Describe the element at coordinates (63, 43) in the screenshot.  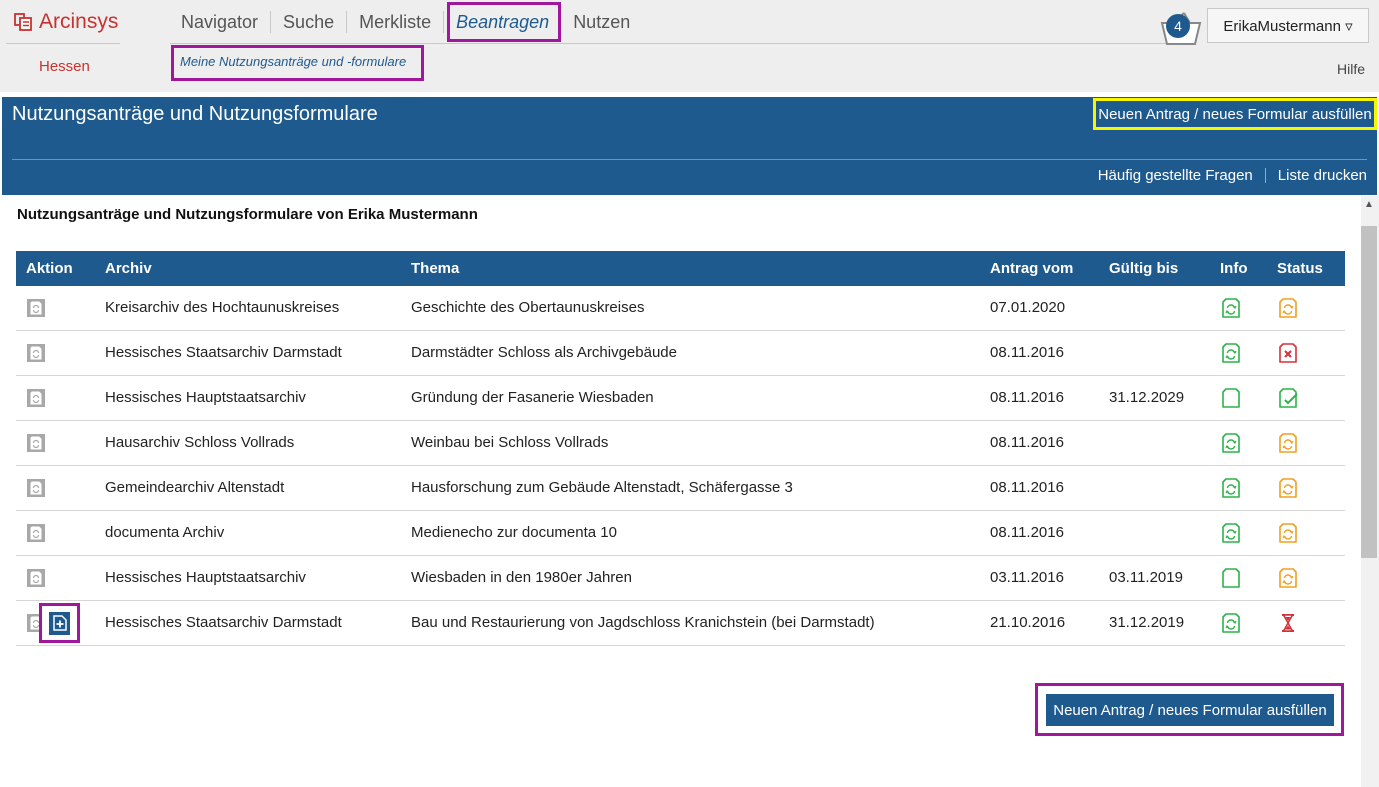
I see `brand-divider` at that location.